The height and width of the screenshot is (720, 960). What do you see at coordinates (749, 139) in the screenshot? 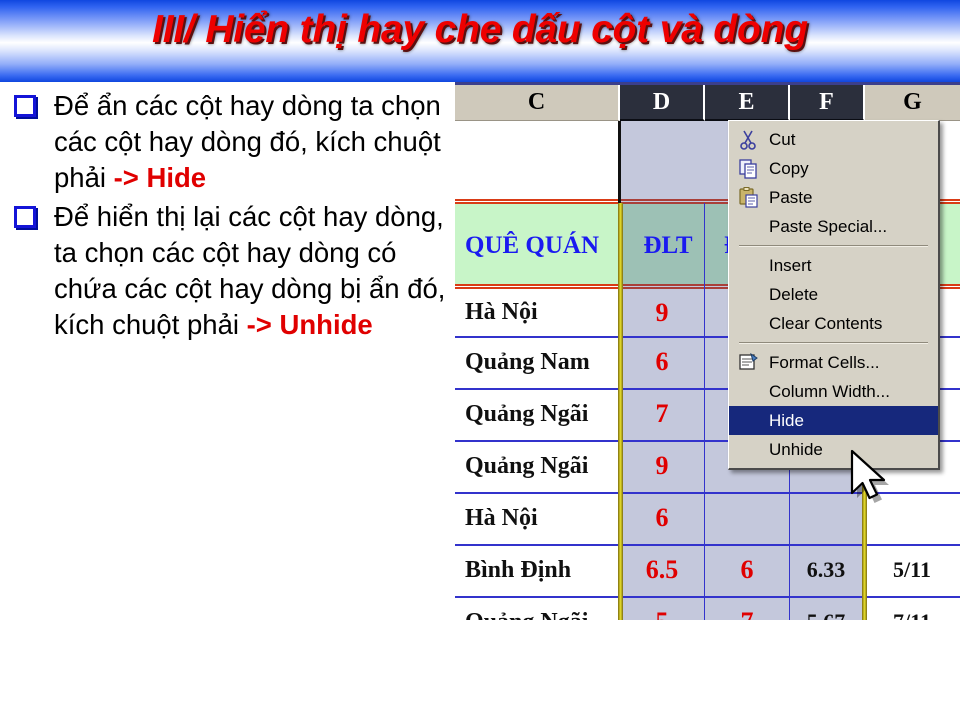
I see `scissors-icon` at bounding box center [749, 139].